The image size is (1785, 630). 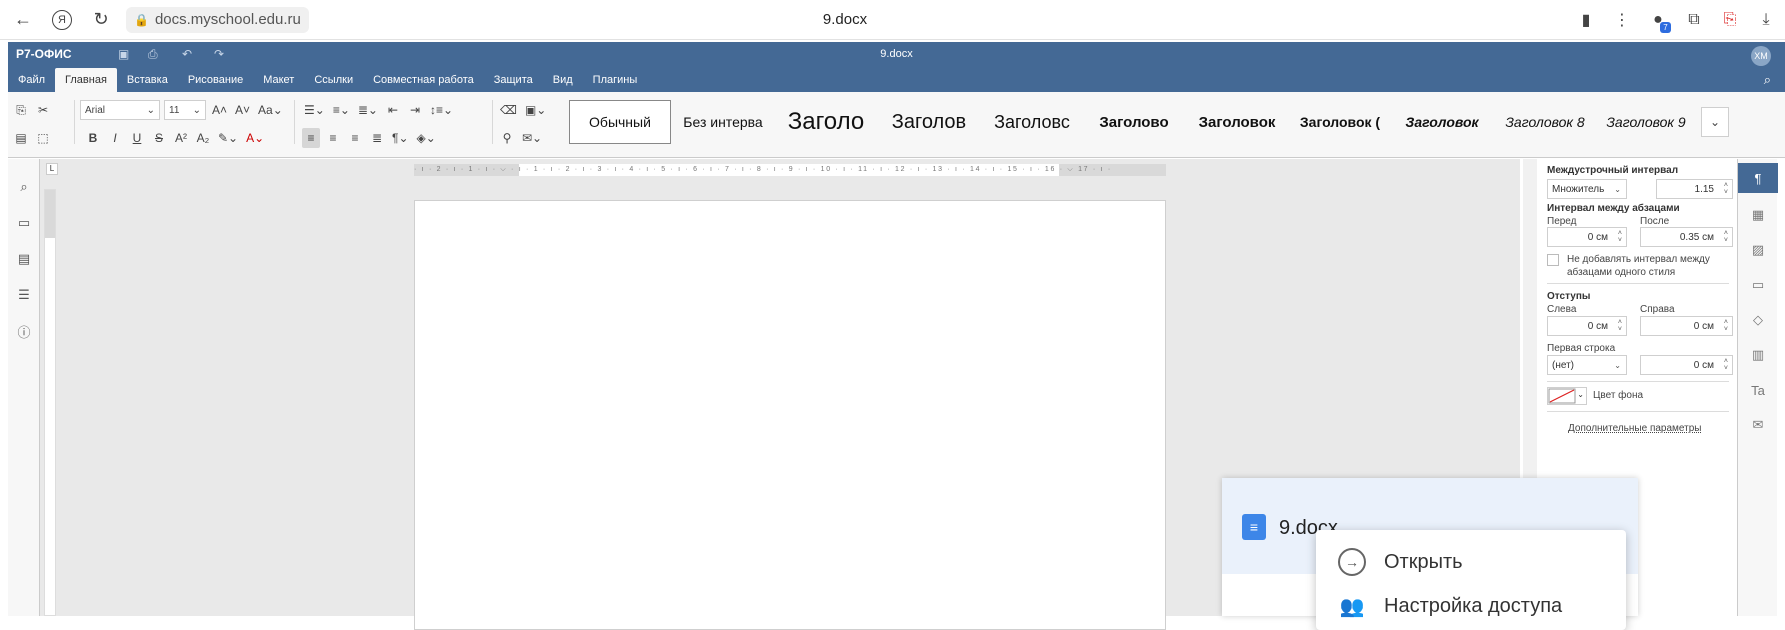 I want to click on align-justify-icon: ≣, so click(x=377, y=138).